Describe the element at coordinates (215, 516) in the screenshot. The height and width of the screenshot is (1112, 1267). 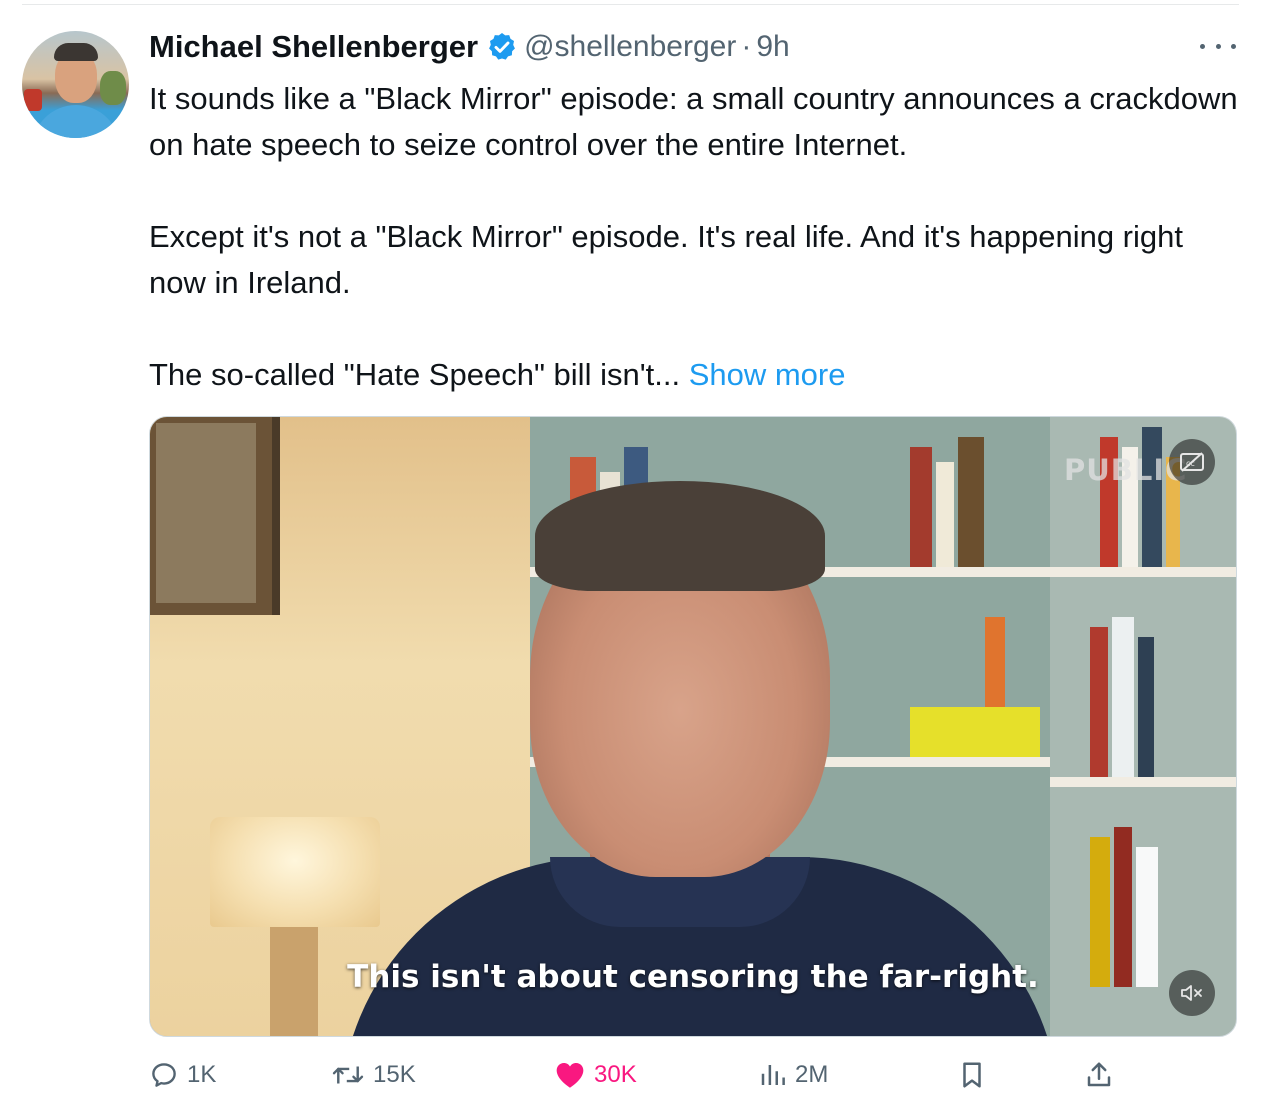
I see `video-picture-frame` at that location.